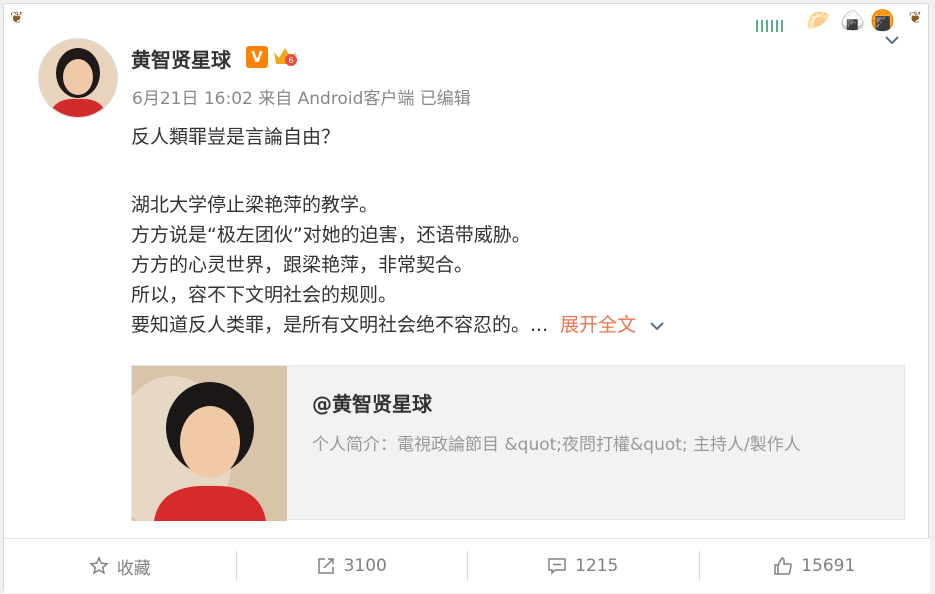  I want to click on repost-icon, so click(325, 566).